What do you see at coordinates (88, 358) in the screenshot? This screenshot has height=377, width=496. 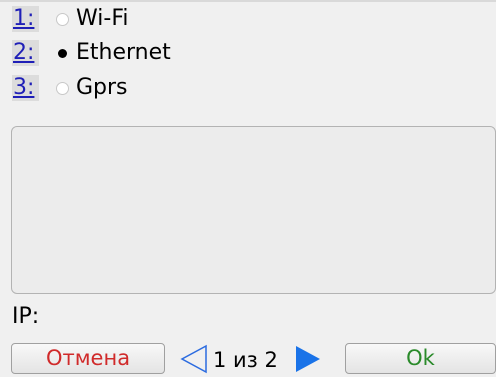 I see `cancel-button: Отмена` at bounding box center [88, 358].